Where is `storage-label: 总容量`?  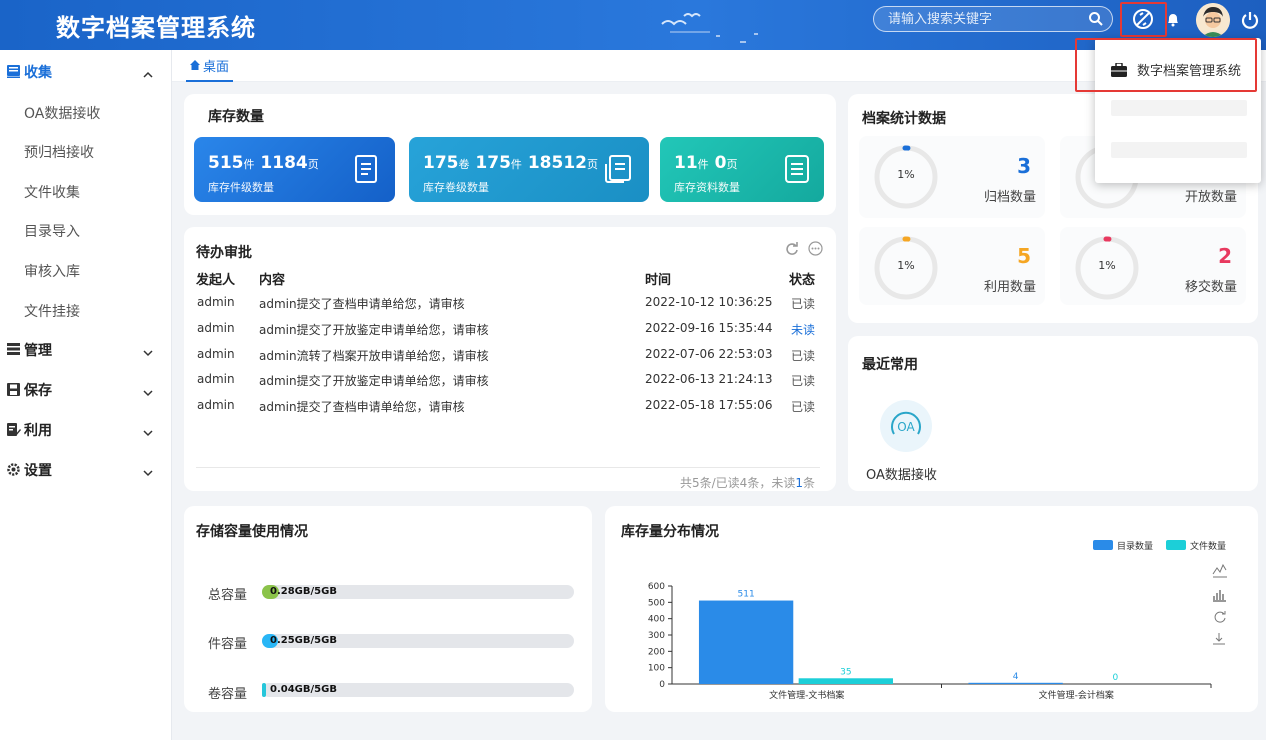
storage-label: 总容量 is located at coordinates (228, 595).